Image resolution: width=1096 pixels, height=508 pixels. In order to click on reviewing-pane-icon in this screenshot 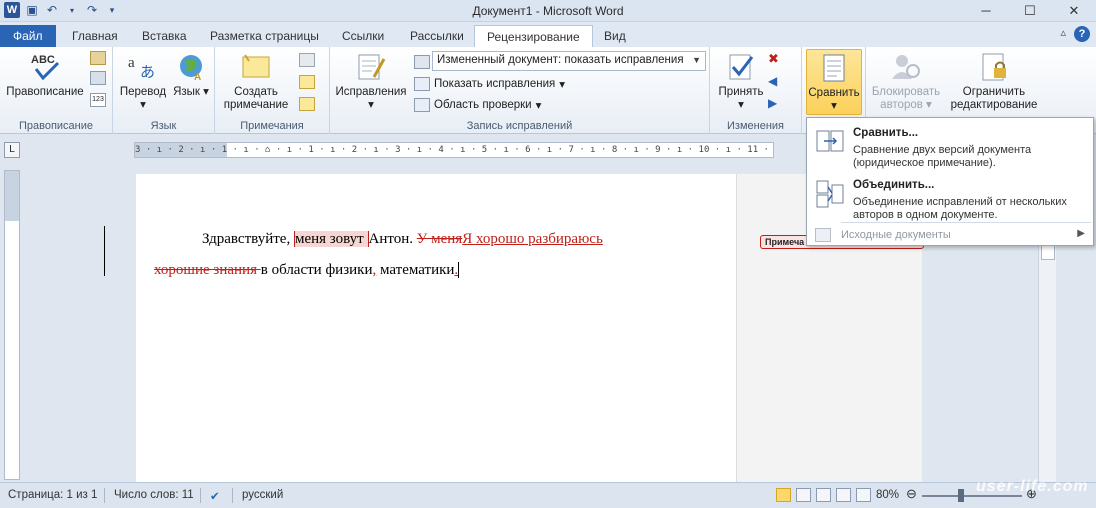, I will do `click(422, 105)`.